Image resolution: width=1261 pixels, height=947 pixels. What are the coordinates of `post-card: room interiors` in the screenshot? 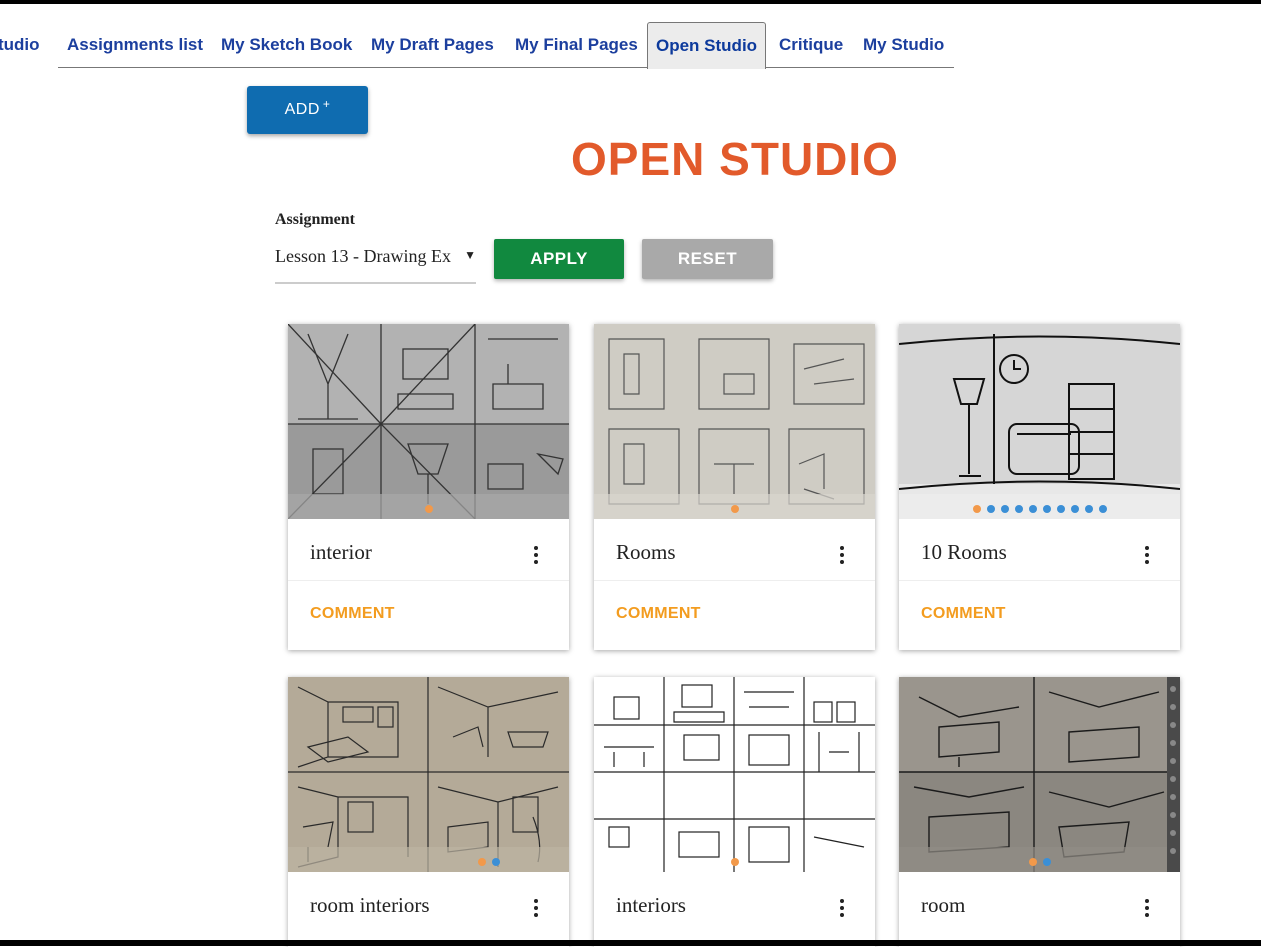 It's located at (428, 812).